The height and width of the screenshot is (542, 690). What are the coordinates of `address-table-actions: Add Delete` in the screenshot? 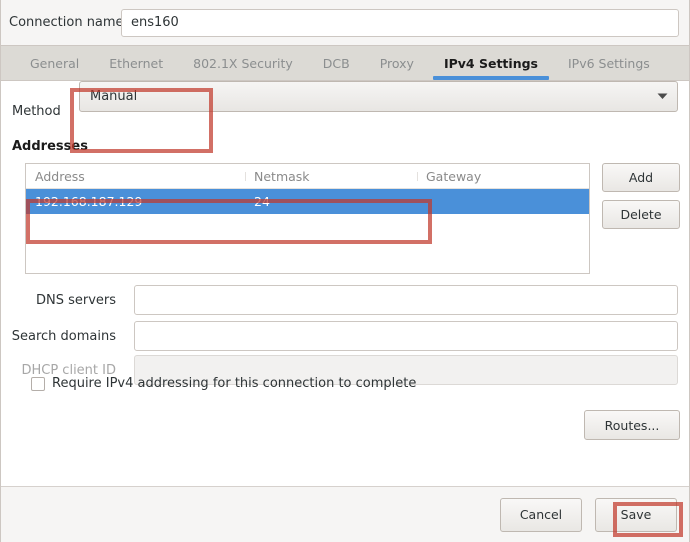 It's located at (641, 196).